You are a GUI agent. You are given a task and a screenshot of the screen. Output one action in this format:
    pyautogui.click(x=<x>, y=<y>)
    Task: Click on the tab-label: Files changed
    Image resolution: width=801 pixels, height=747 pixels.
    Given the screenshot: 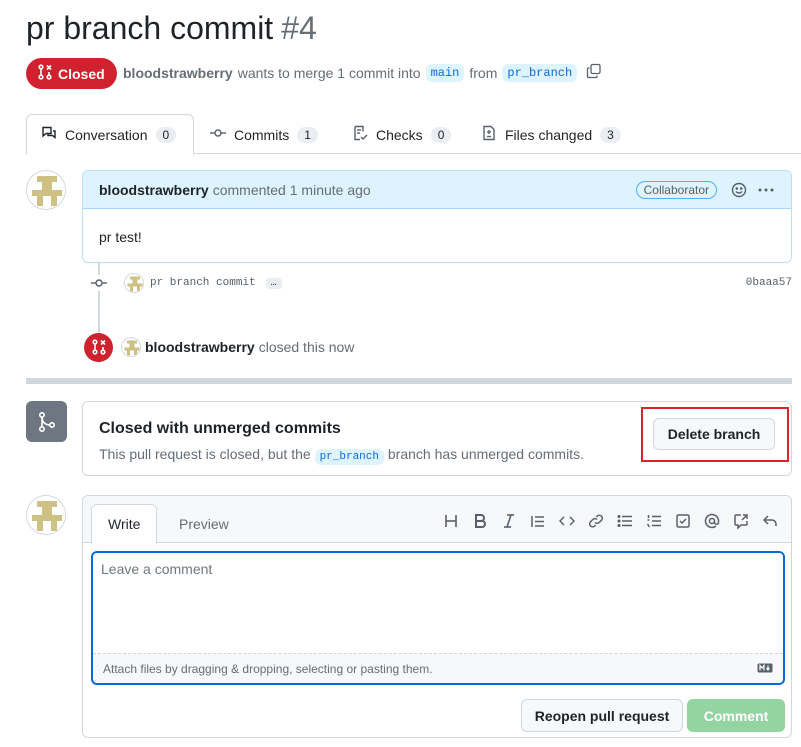 What is the action you would take?
    pyautogui.click(x=549, y=134)
    